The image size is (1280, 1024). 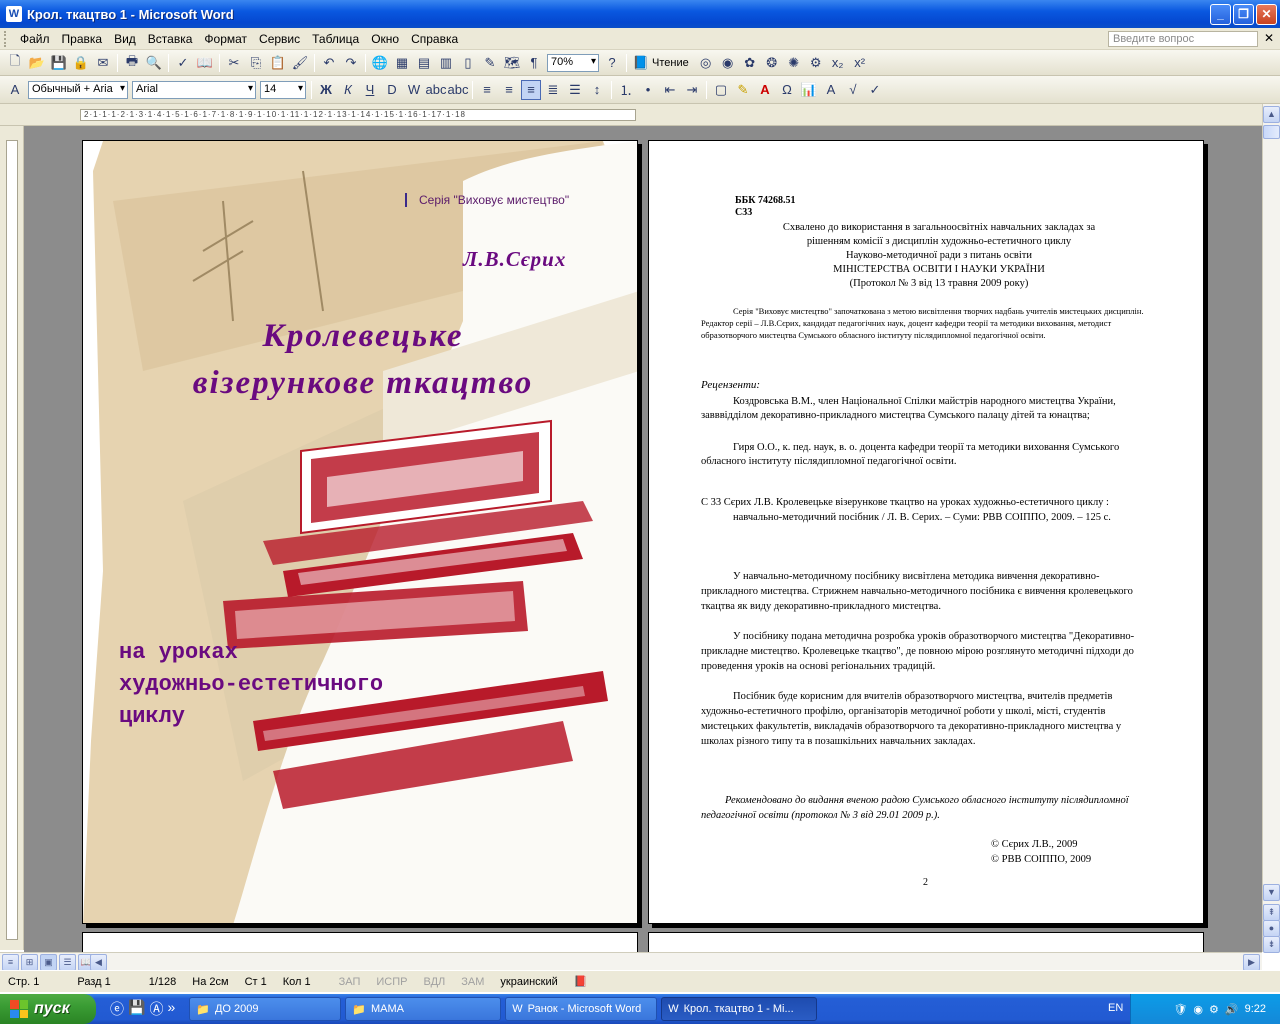 I want to click on tray-icon-1: 🛡, so click(x=1180, y=1009).